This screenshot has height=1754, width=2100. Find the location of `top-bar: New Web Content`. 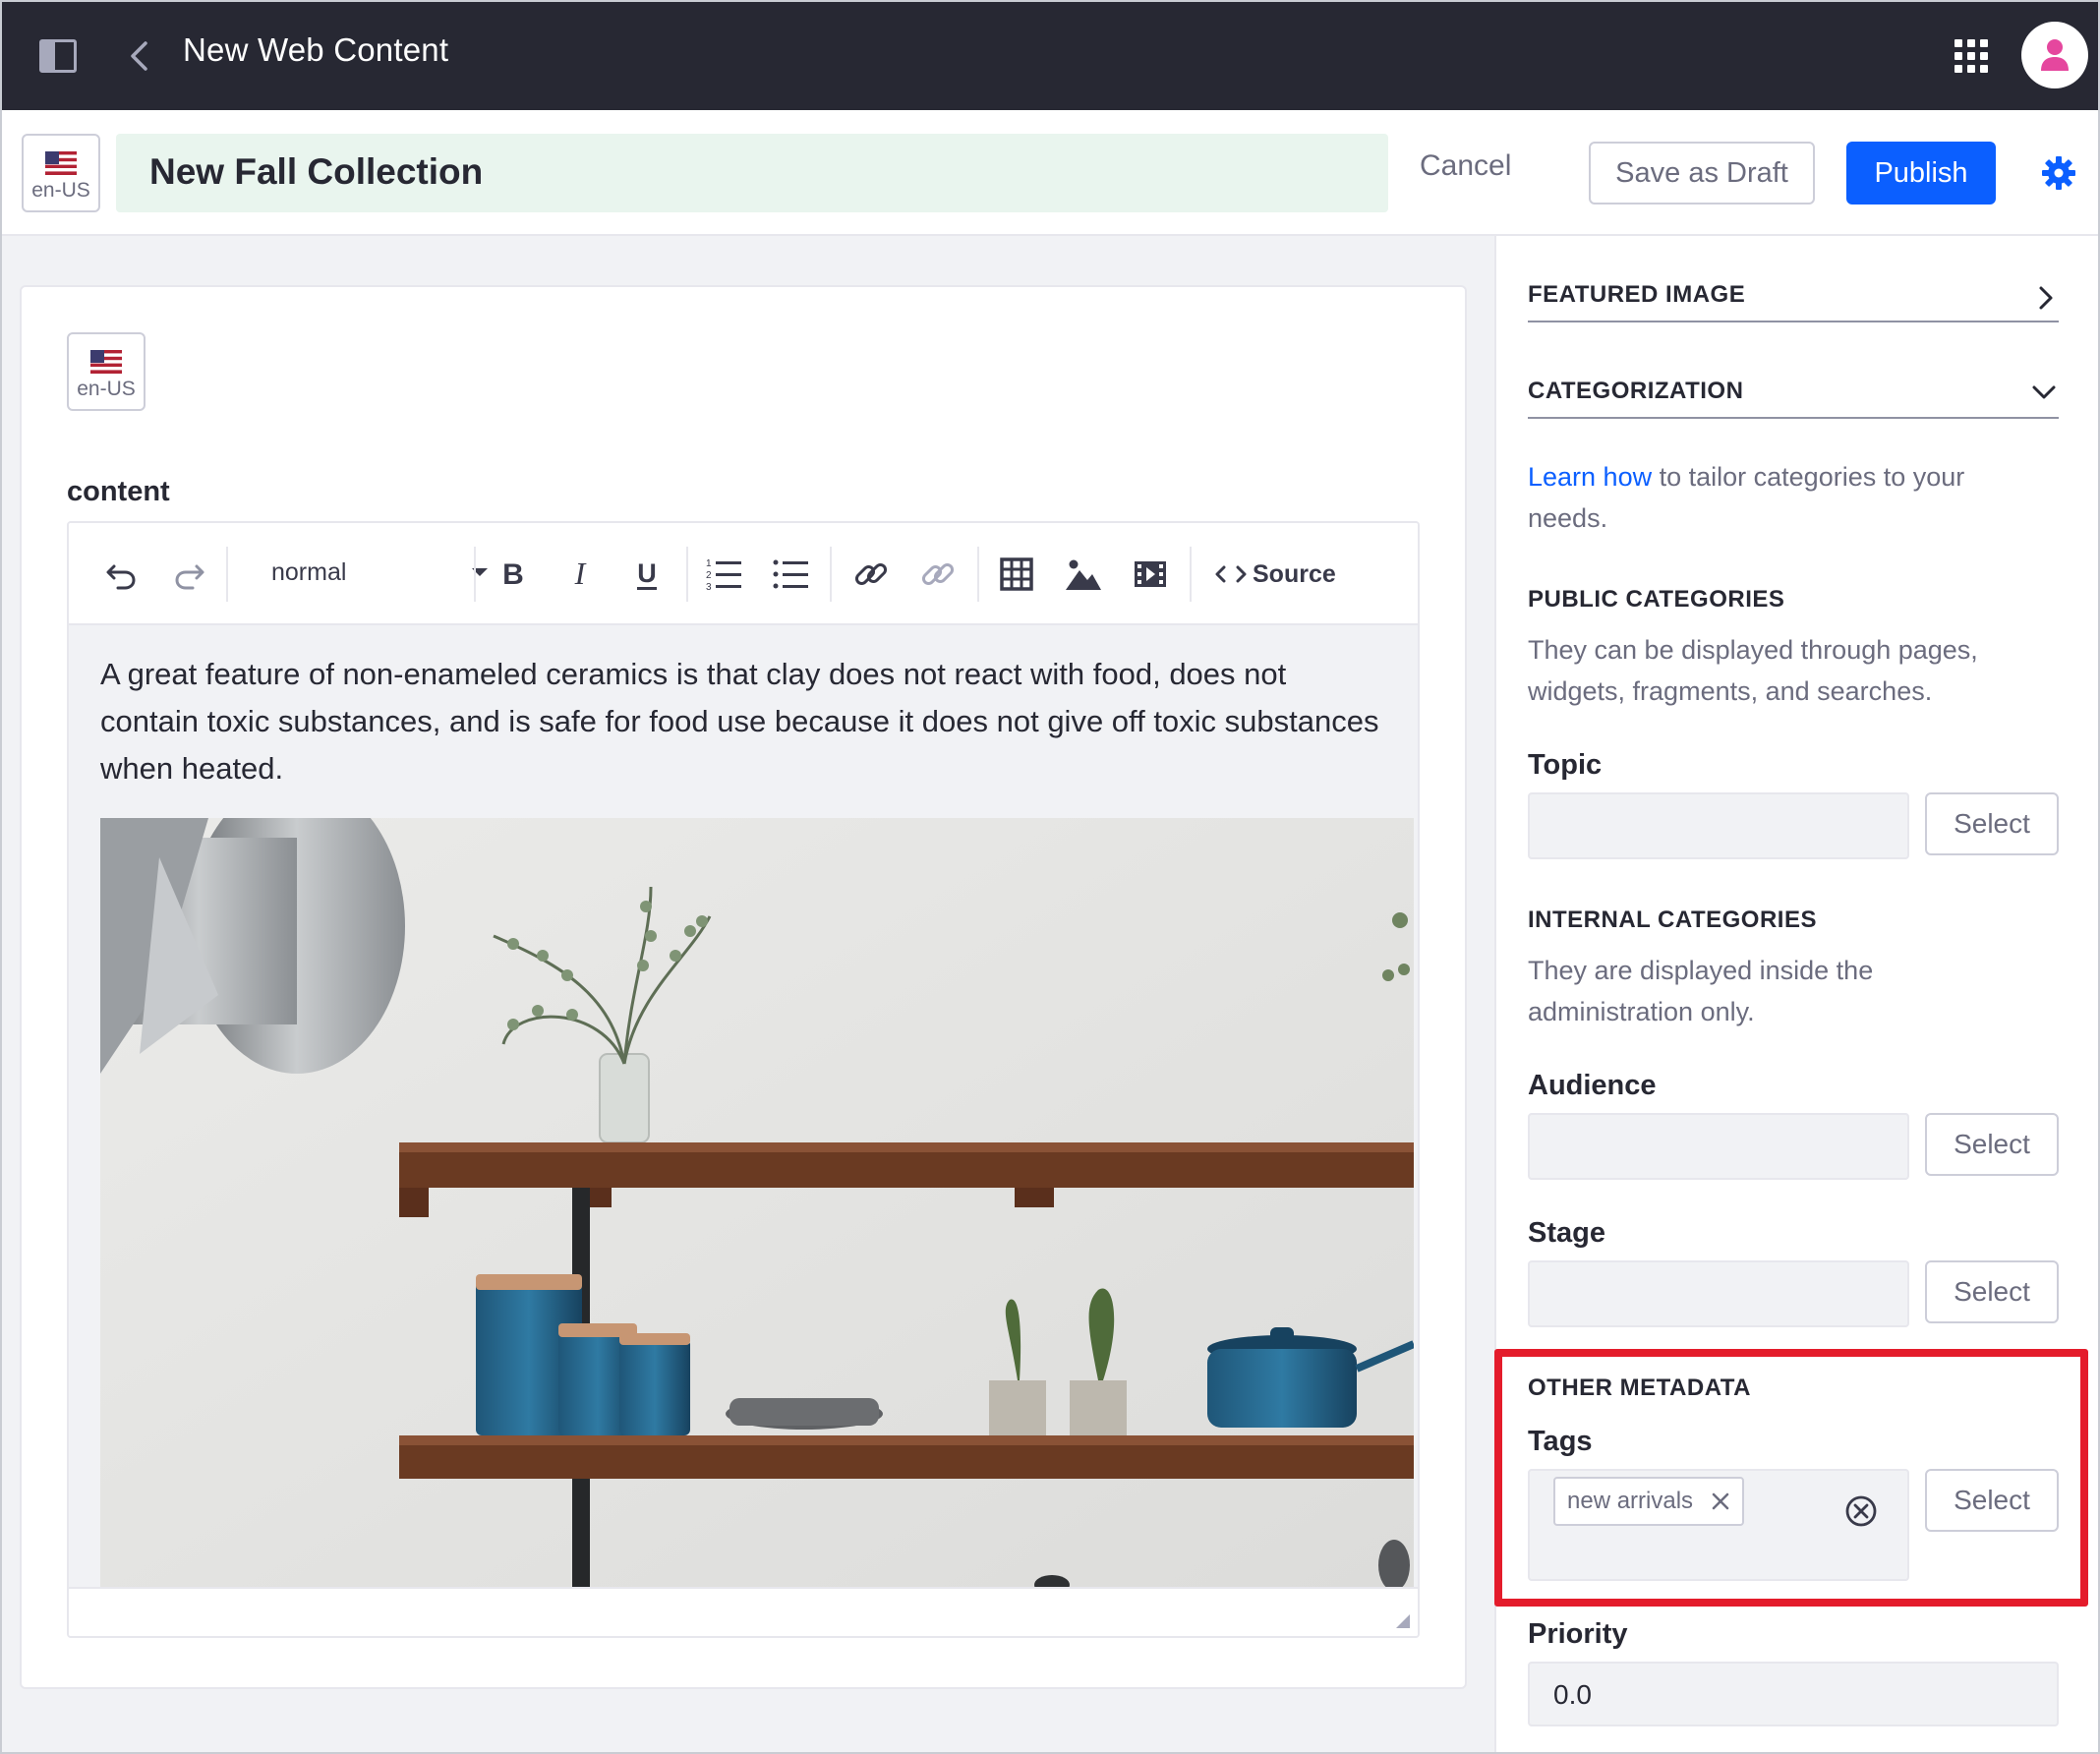

top-bar: New Web Content is located at coordinates (1050, 56).